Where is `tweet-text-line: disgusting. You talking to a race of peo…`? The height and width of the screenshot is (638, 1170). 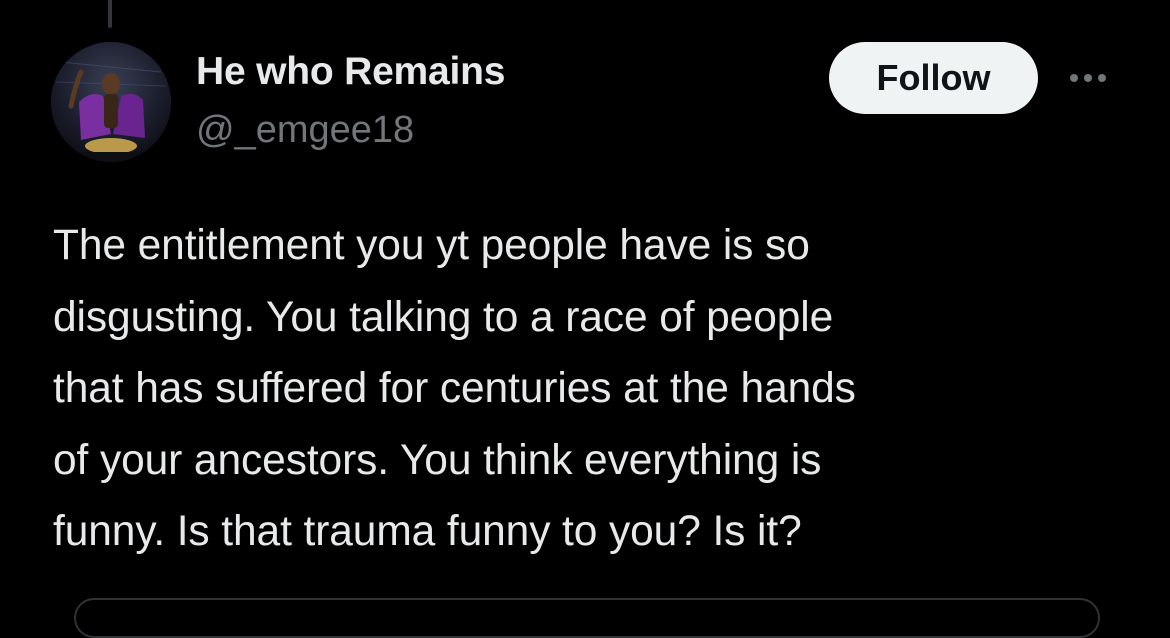
tweet-text-line: disgusting. You talking to a race of peo… is located at coordinates (443, 317).